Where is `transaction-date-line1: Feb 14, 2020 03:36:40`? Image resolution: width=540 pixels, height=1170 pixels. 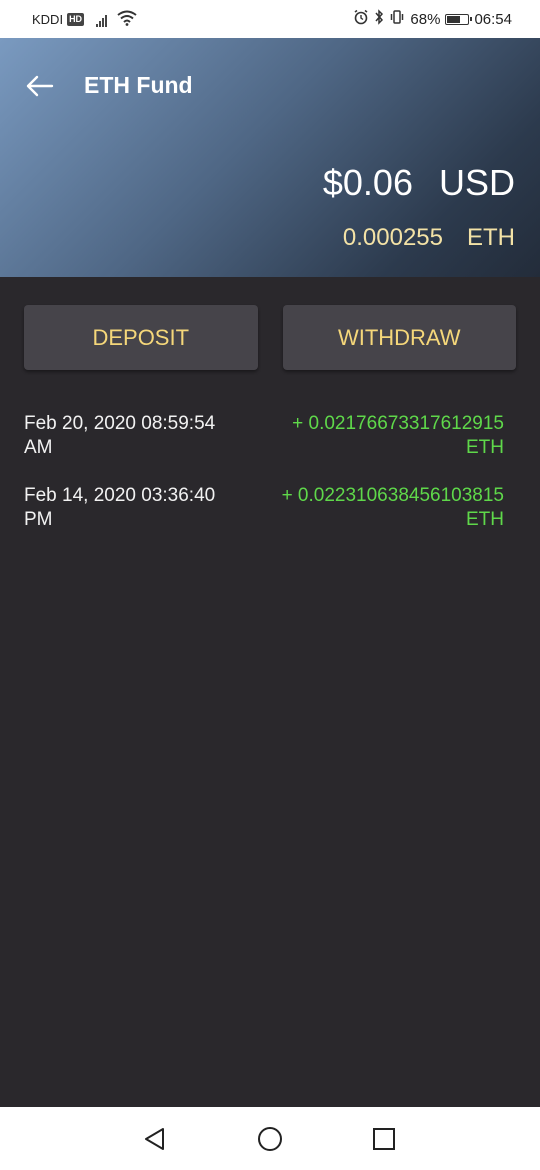
transaction-date-line1: Feb 14, 2020 03:36:40 is located at coordinates (120, 495).